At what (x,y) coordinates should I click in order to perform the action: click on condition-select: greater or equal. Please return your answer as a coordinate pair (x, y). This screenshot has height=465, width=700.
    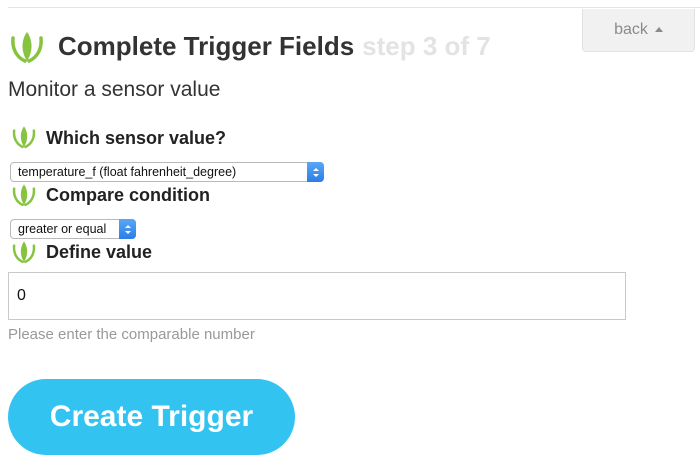
    Looking at the image, I should click on (73, 229).